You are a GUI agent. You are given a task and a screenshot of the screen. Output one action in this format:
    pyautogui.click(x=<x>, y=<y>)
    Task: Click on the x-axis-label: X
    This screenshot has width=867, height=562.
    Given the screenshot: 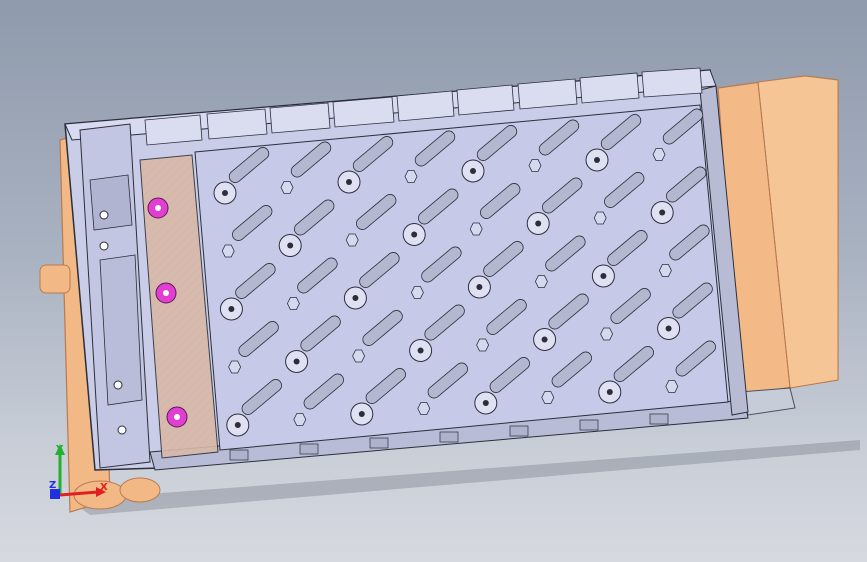 What is the action you would take?
    pyautogui.click(x=104, y=487)
    